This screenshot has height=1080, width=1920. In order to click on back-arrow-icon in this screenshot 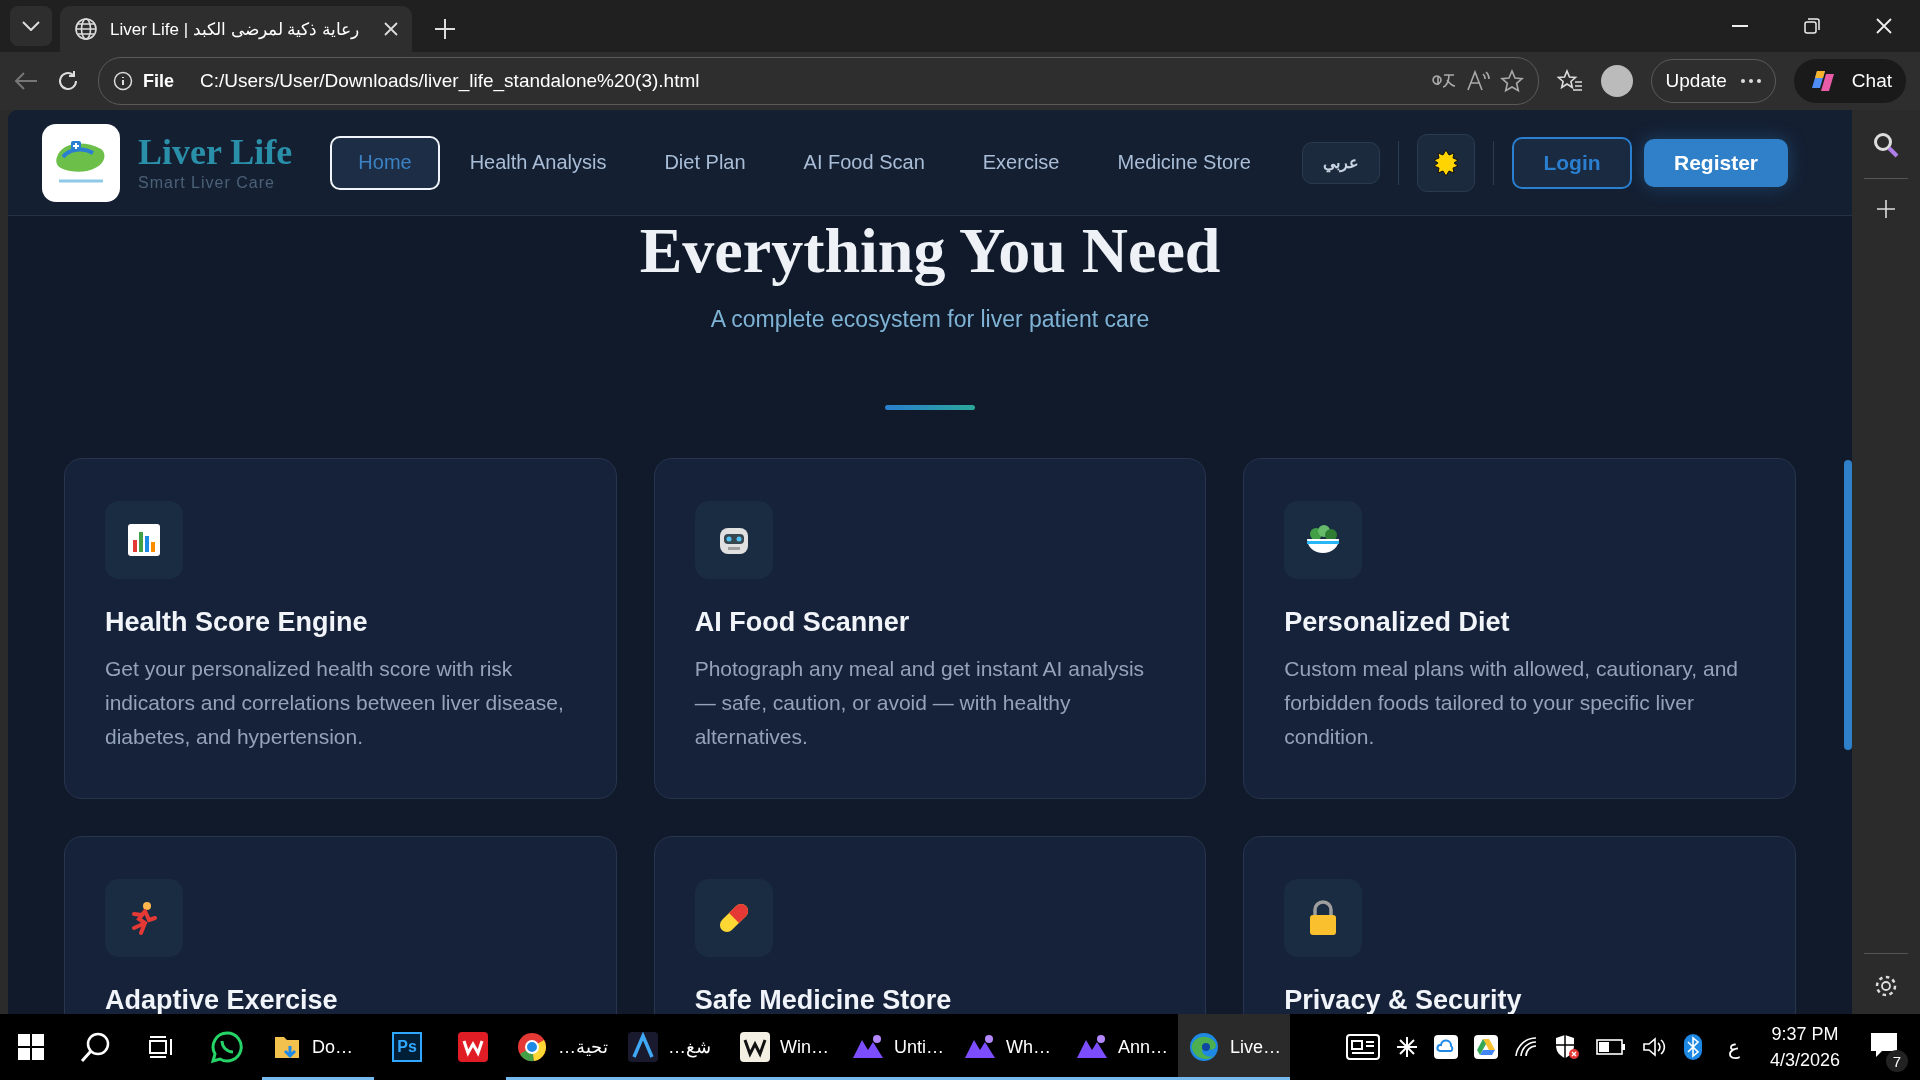, I will do `click(26, 81)`.